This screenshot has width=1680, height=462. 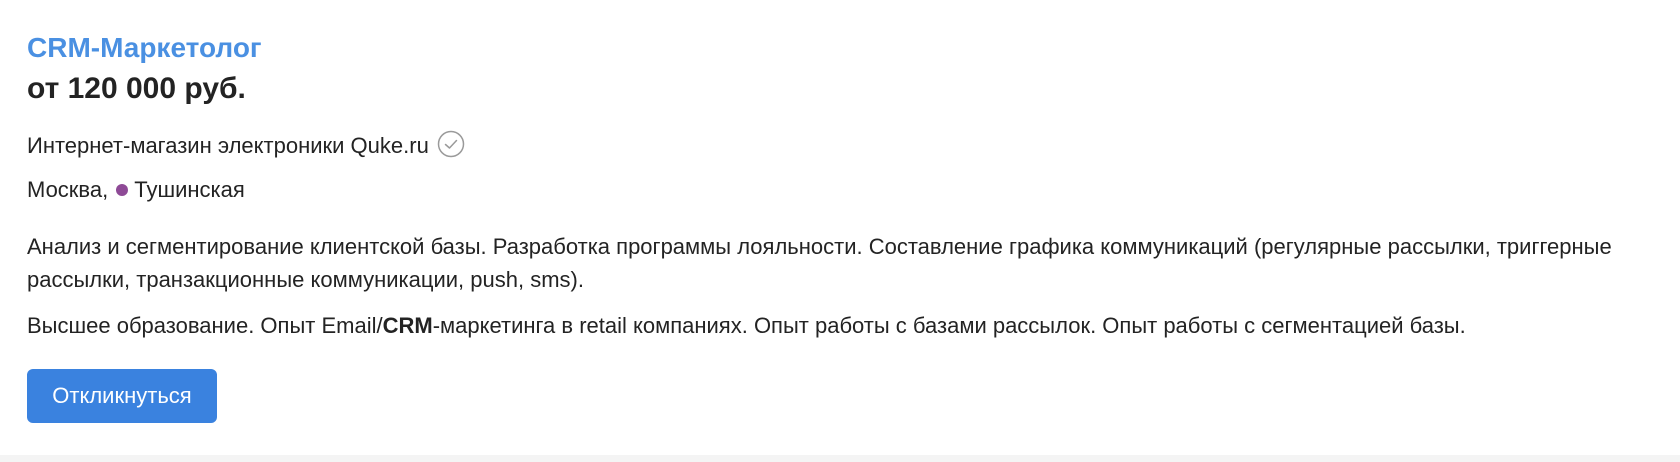 I want to click on location-row: Москва, Тушинская, so click(x=136, y=190).